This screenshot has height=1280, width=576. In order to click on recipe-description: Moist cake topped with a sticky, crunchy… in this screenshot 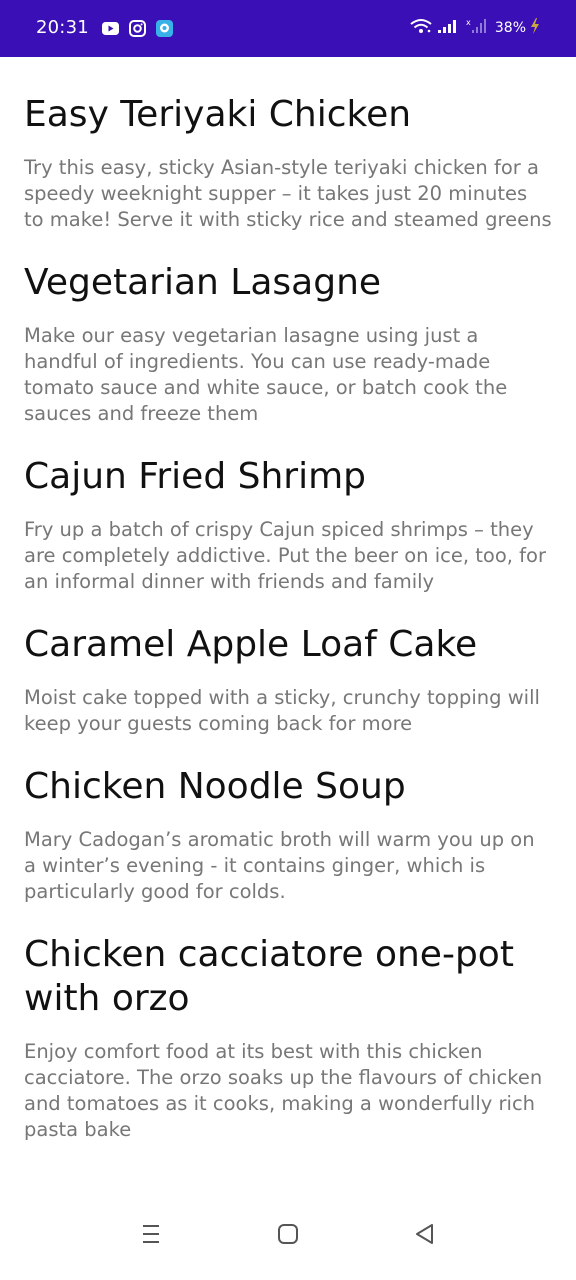, I will do `click(282, 710)`.